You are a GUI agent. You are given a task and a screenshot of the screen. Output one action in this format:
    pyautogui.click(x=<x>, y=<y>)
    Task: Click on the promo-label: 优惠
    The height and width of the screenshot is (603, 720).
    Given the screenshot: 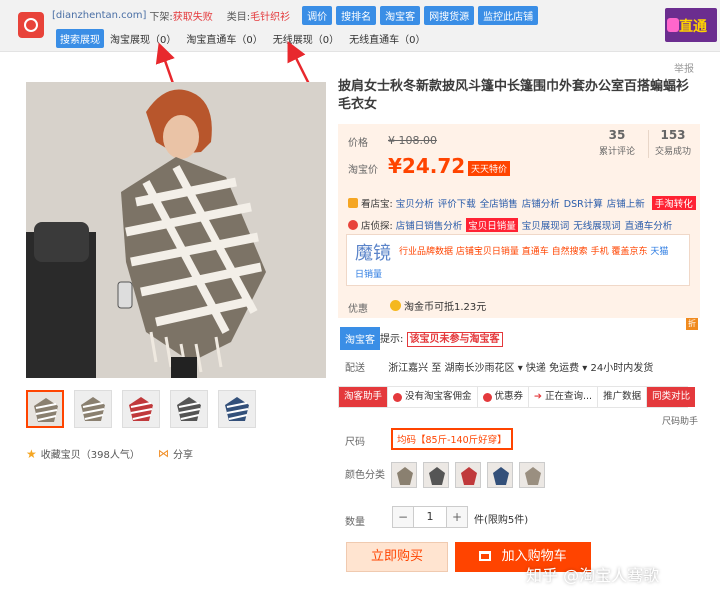 What is the action you would take?
    pyautogui.click(x=358, y=309)
    